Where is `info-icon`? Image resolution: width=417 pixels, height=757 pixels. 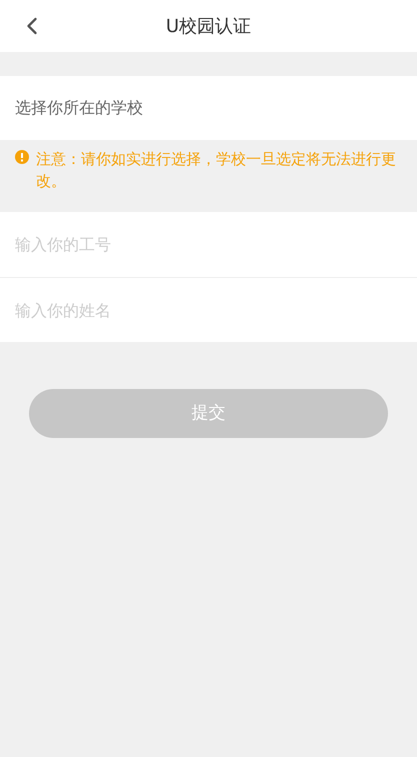 info-icon is located at coordinates (22, 157).